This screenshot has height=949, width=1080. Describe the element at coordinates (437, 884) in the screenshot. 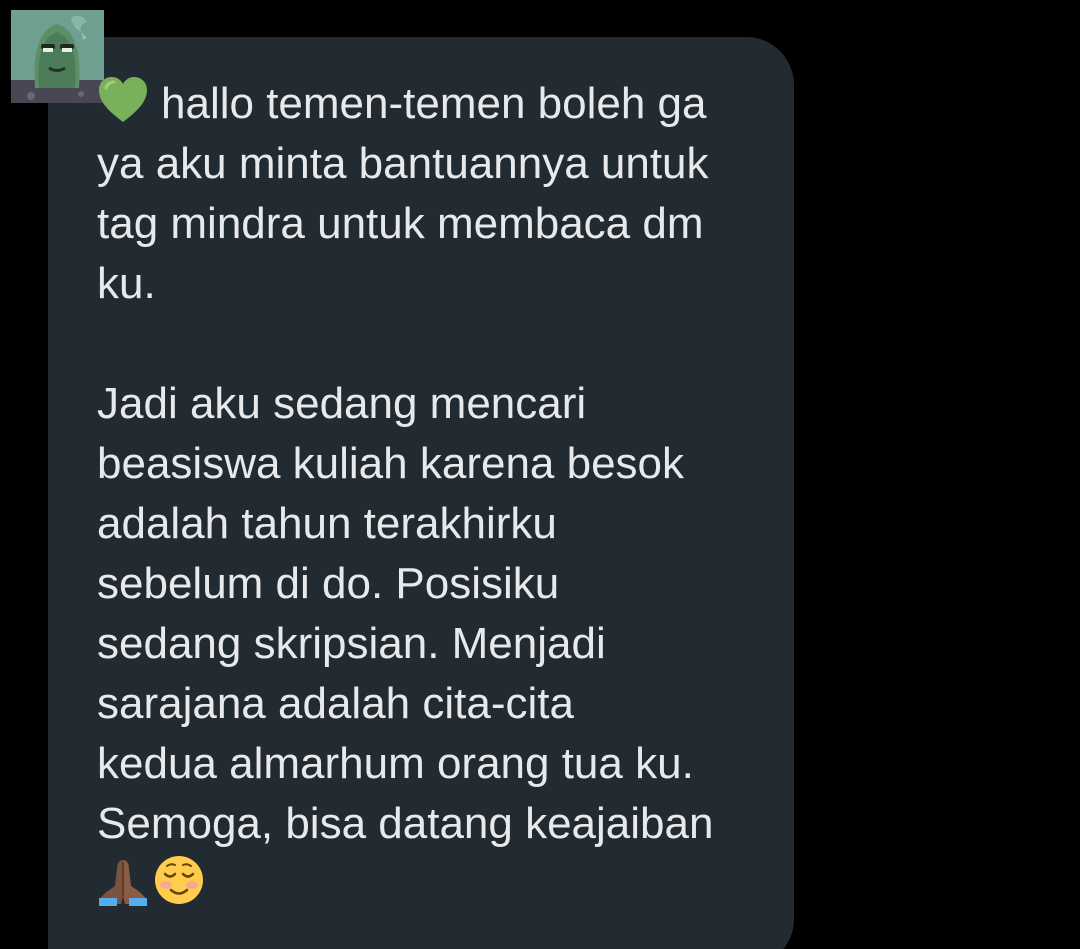

I see `emoji-line` at that location.